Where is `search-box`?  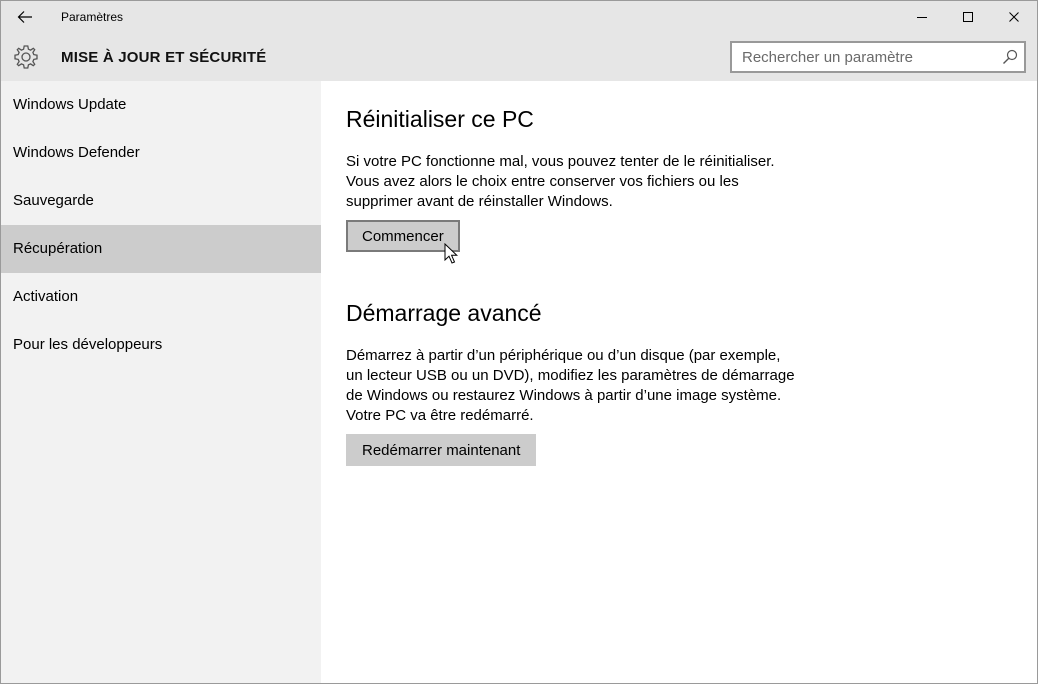 search-box is located at coordinates (878, 57).